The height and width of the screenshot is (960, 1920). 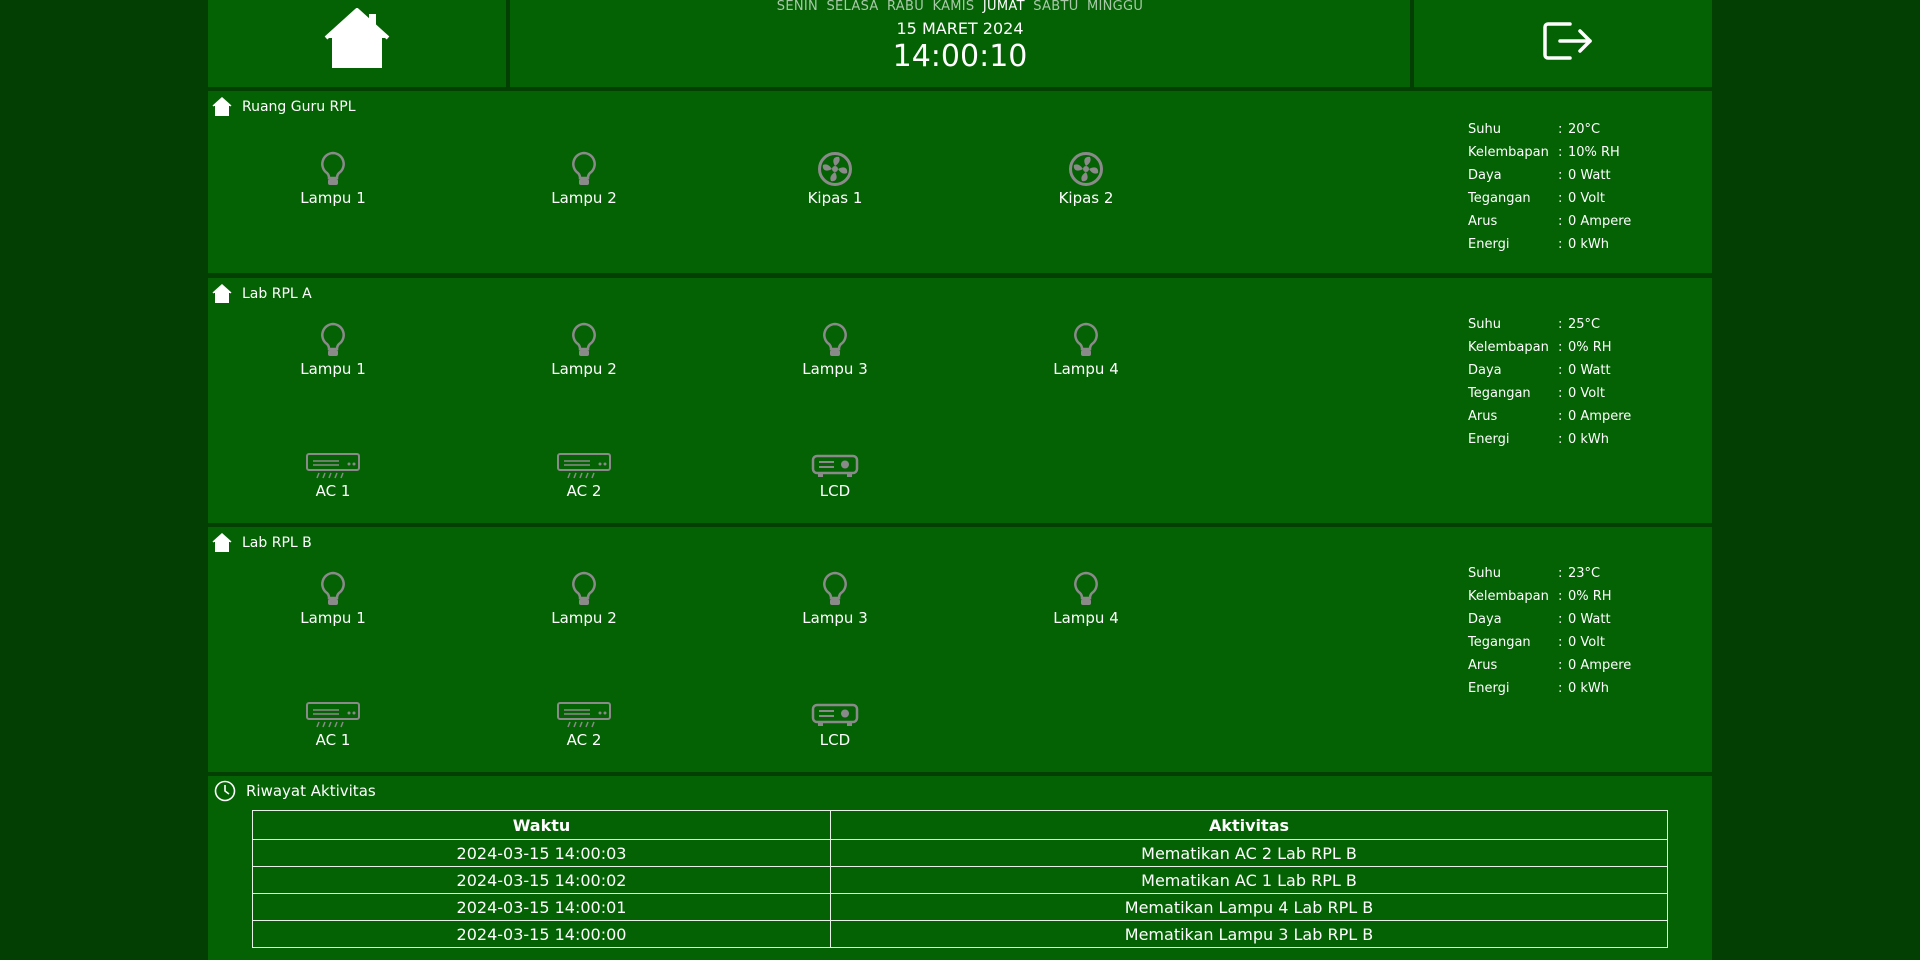 What do you see at coordinates (906, 7) in the screenshot?
I see `weekday: RABU` at bounding box center [906, 7].